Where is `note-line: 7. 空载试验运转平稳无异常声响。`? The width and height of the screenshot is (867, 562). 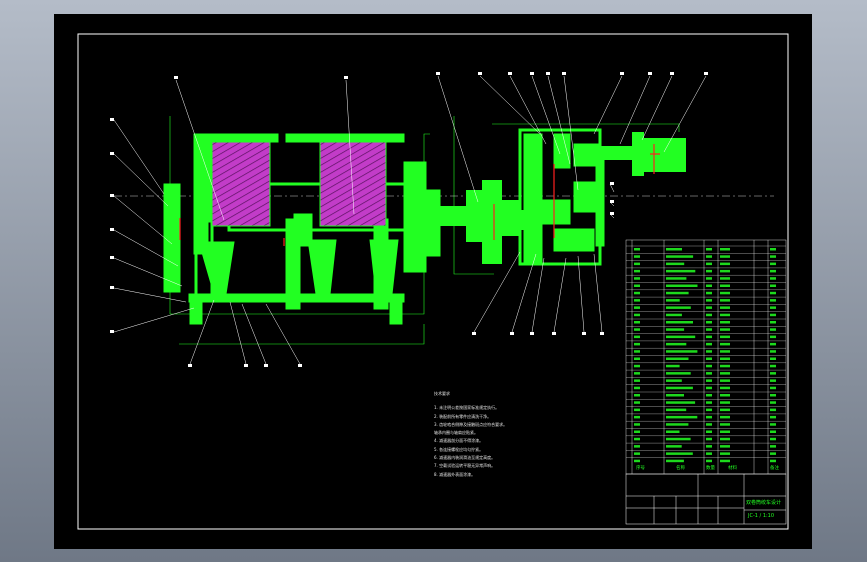
note-line: 7. 空载试验运转平稳无异常声响。 is located at coordinates (465, 466).